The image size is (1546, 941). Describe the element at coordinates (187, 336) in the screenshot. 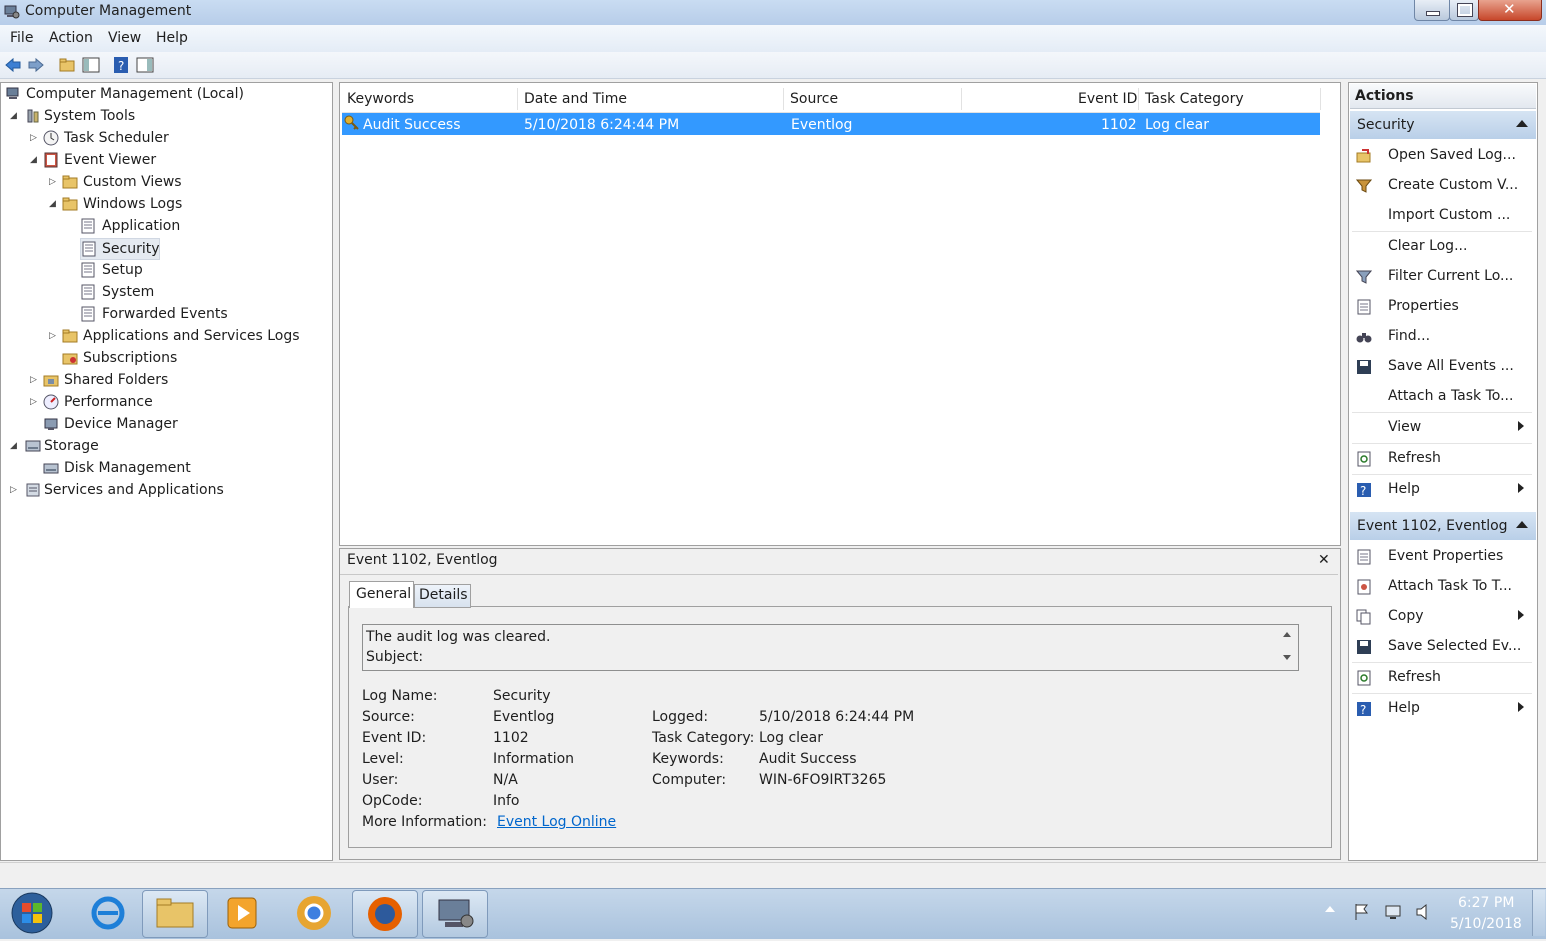

I see `tree-item-apps-services-logs: ▷ Applications and Services Logs` at that location.